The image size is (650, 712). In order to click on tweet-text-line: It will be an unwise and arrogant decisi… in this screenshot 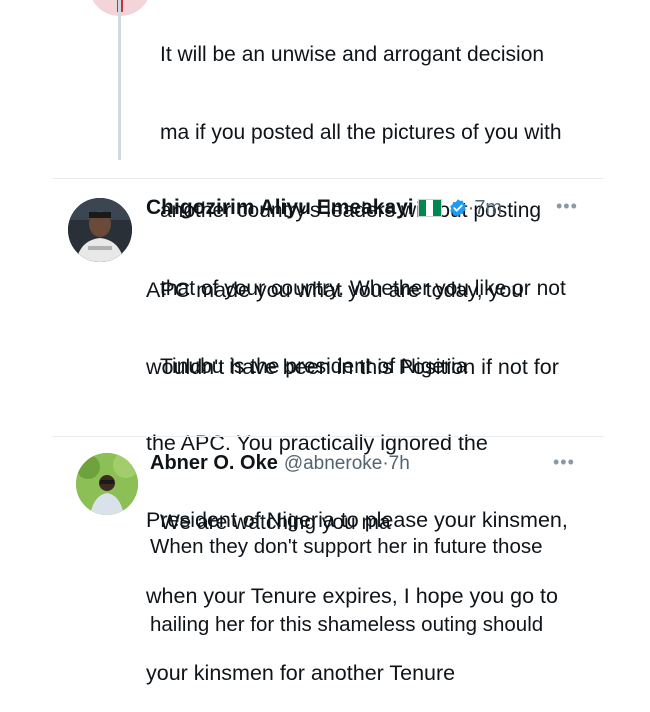, I will do `click(352, 54)`.